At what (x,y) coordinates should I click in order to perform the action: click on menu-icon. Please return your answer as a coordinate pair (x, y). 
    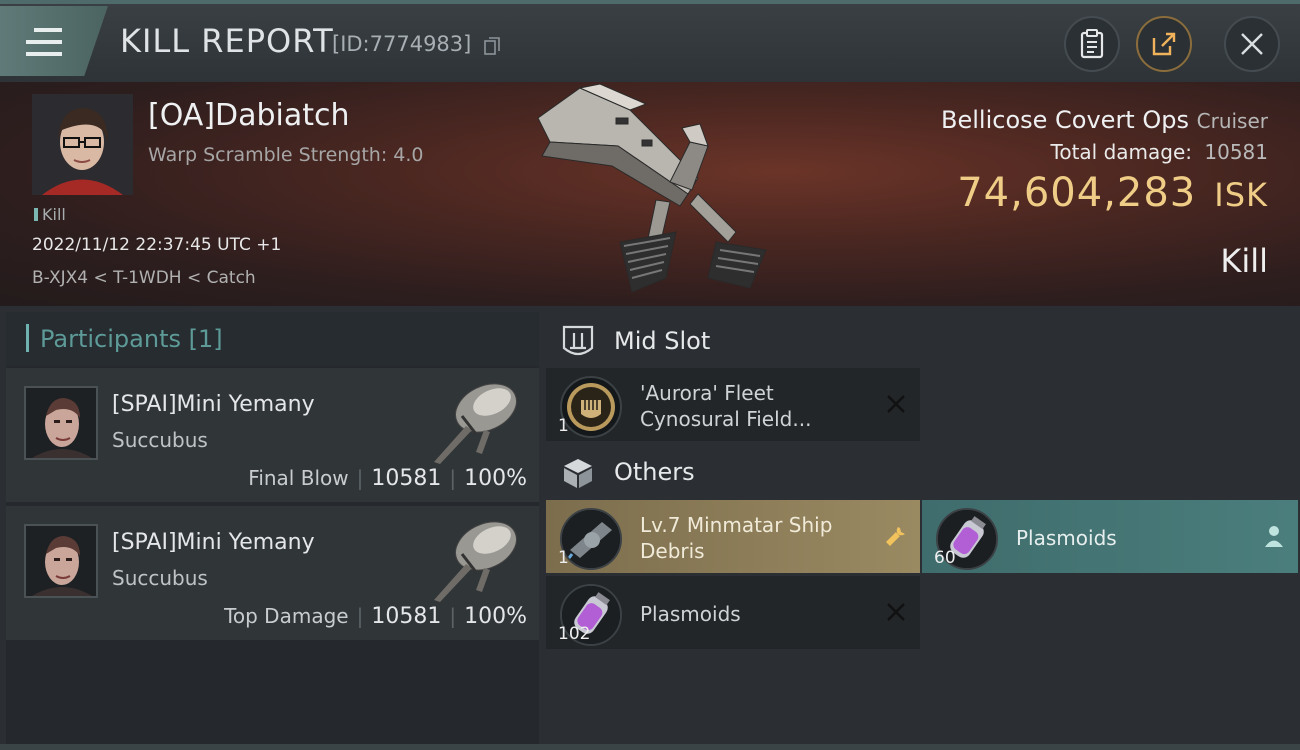
    Looking at the image, I should click on (44, 46).